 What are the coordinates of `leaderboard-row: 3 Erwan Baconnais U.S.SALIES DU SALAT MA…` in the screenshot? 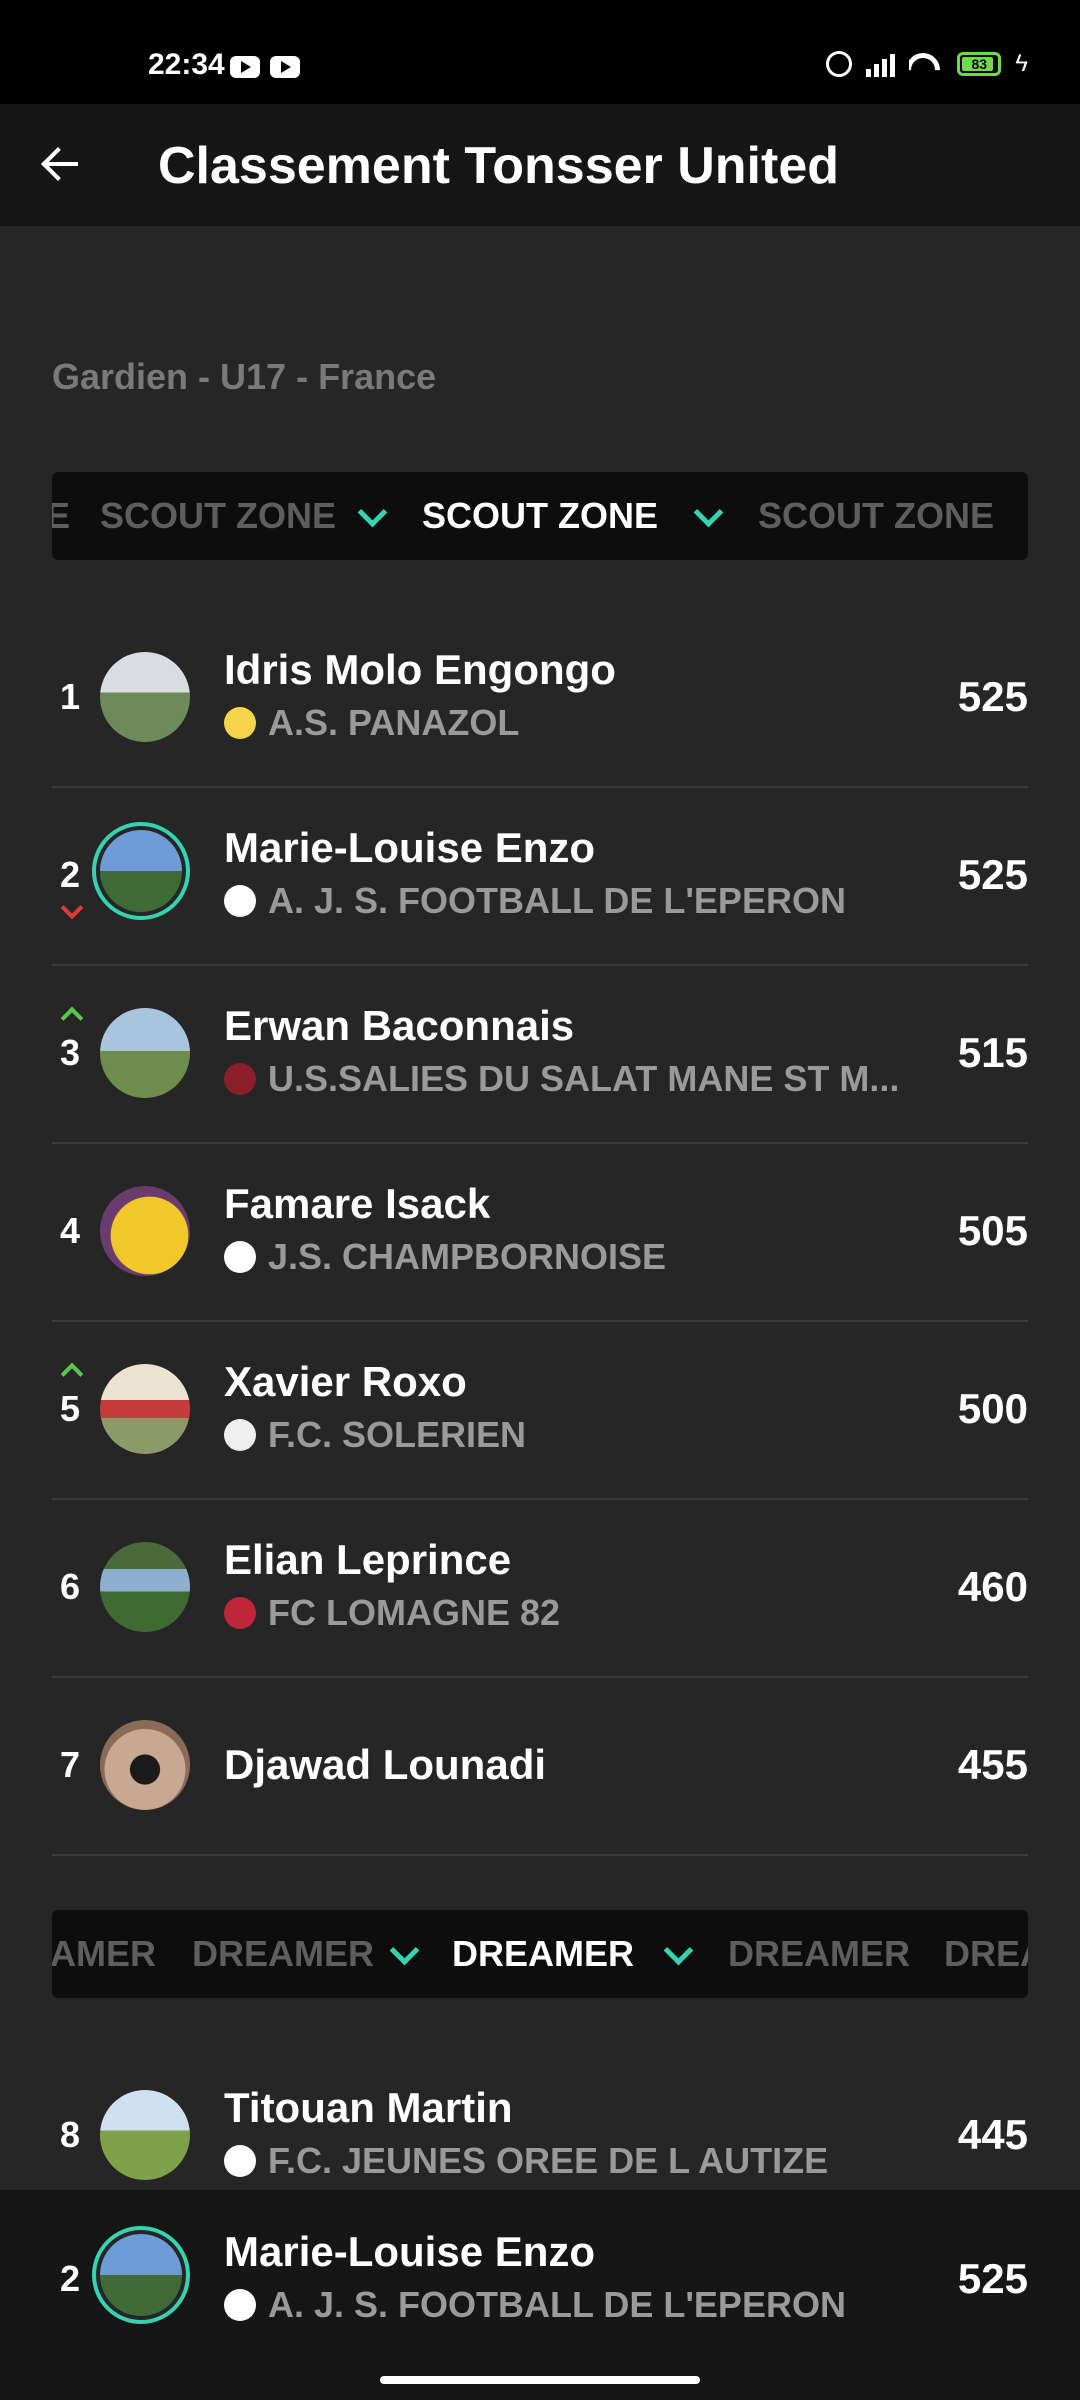 It's located at (540, 1054).